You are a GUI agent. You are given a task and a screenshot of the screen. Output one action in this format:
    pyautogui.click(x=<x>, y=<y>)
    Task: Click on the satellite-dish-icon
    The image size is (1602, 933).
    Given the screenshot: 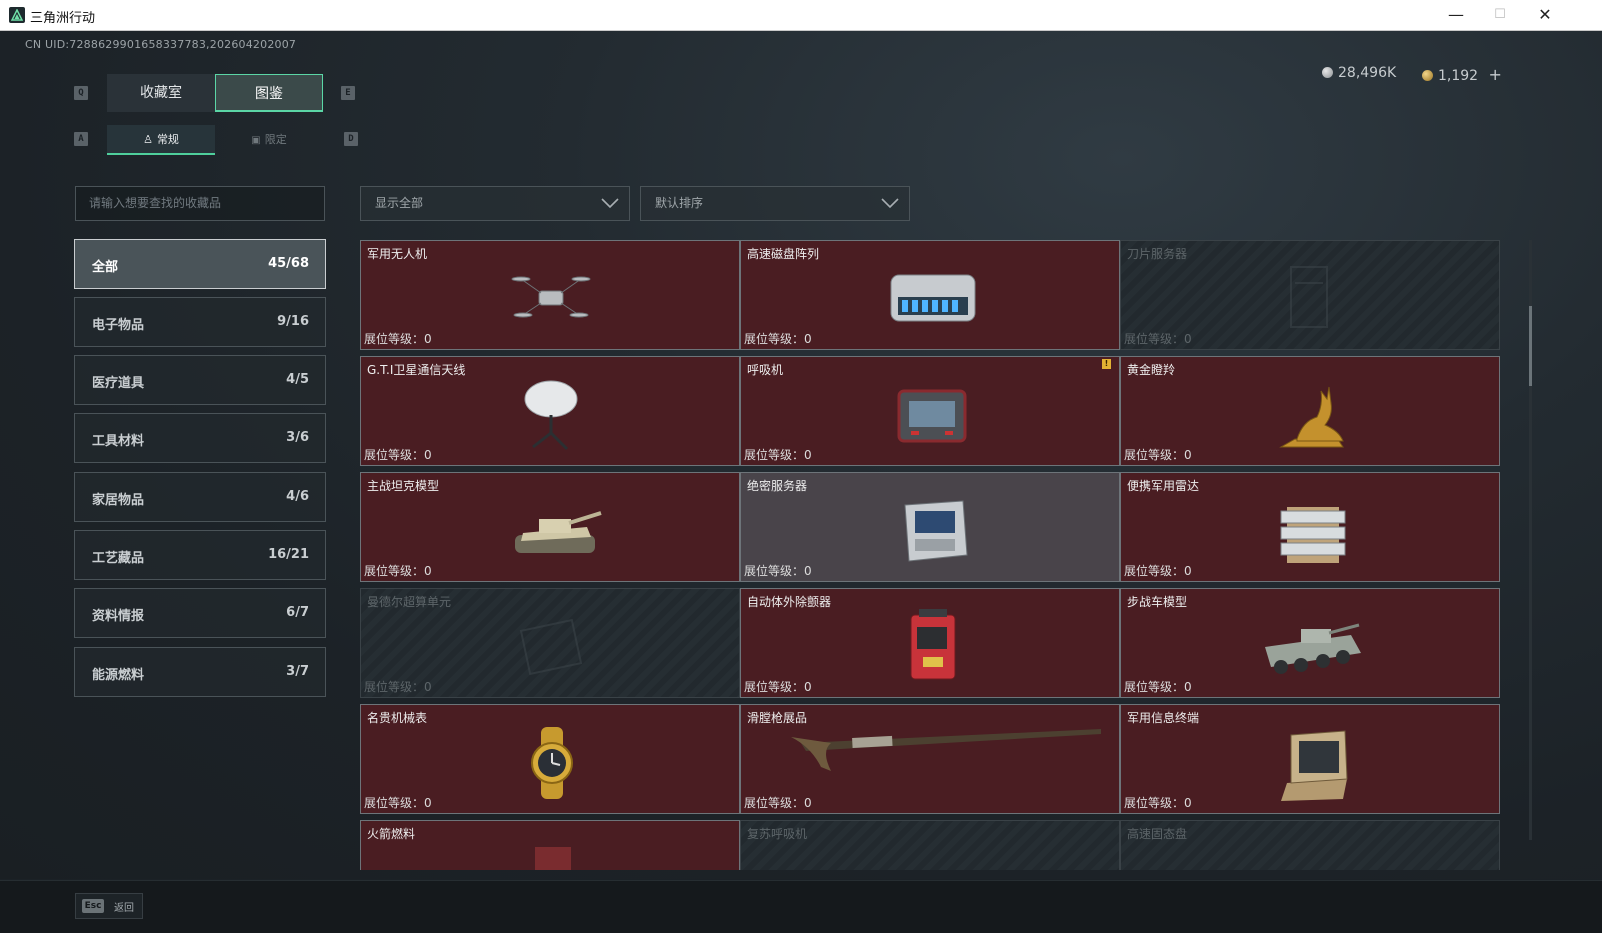 What is the action you would take?
    pyautogui.click(x=551, y=414)
    